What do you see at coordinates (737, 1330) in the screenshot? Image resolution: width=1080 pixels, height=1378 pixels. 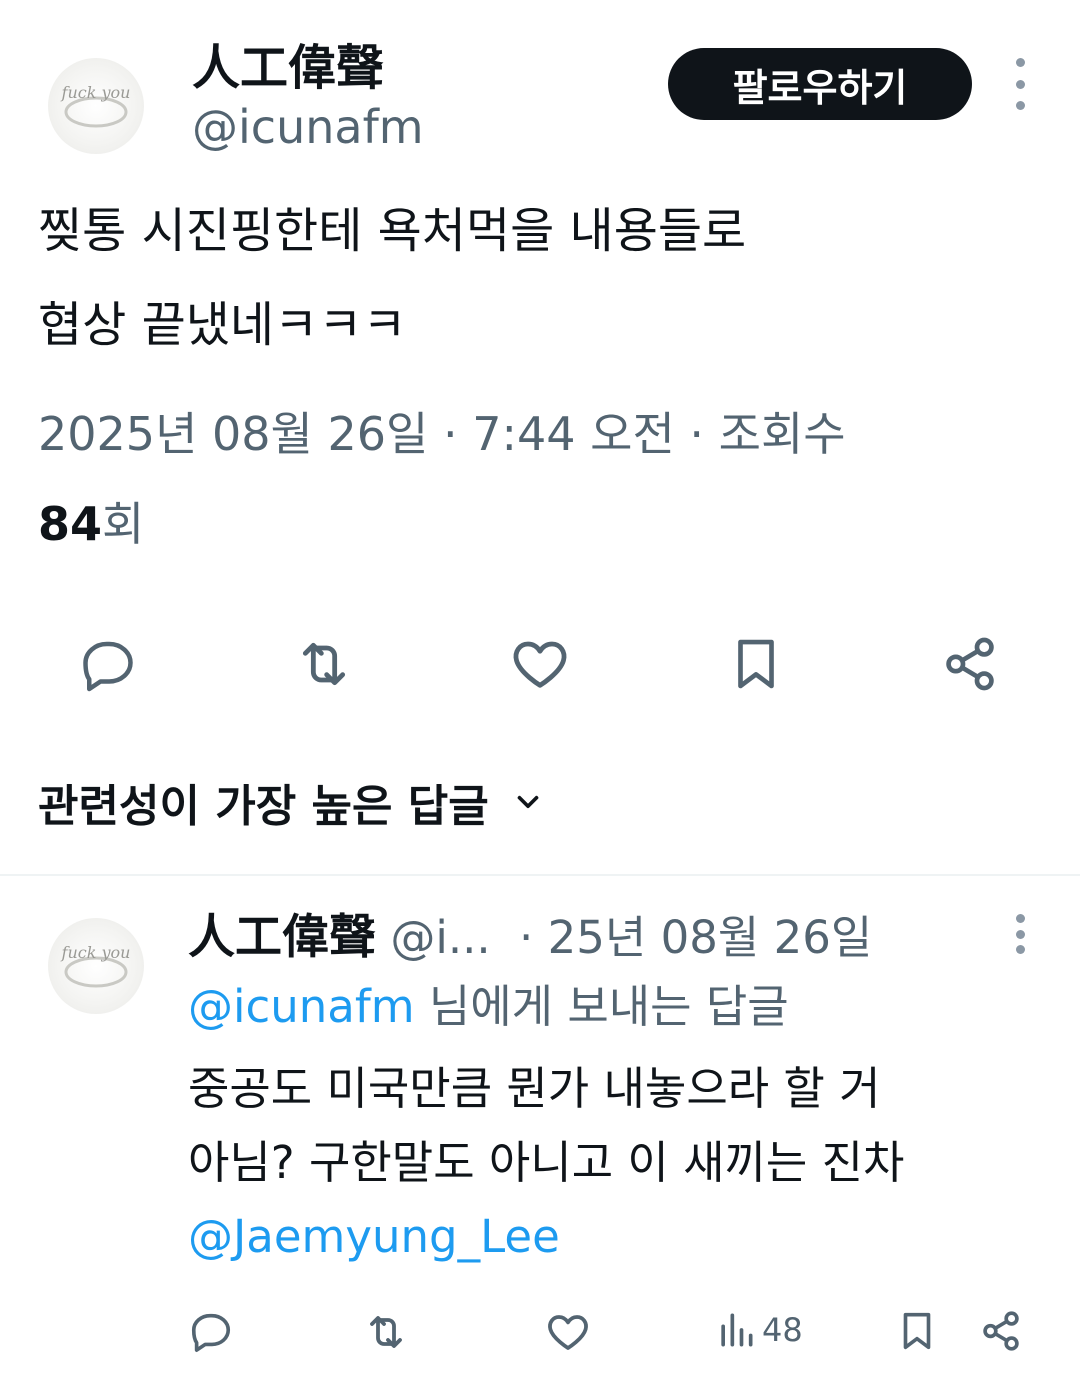 I see `analytics-icon` at bounding box center [737, 1330].